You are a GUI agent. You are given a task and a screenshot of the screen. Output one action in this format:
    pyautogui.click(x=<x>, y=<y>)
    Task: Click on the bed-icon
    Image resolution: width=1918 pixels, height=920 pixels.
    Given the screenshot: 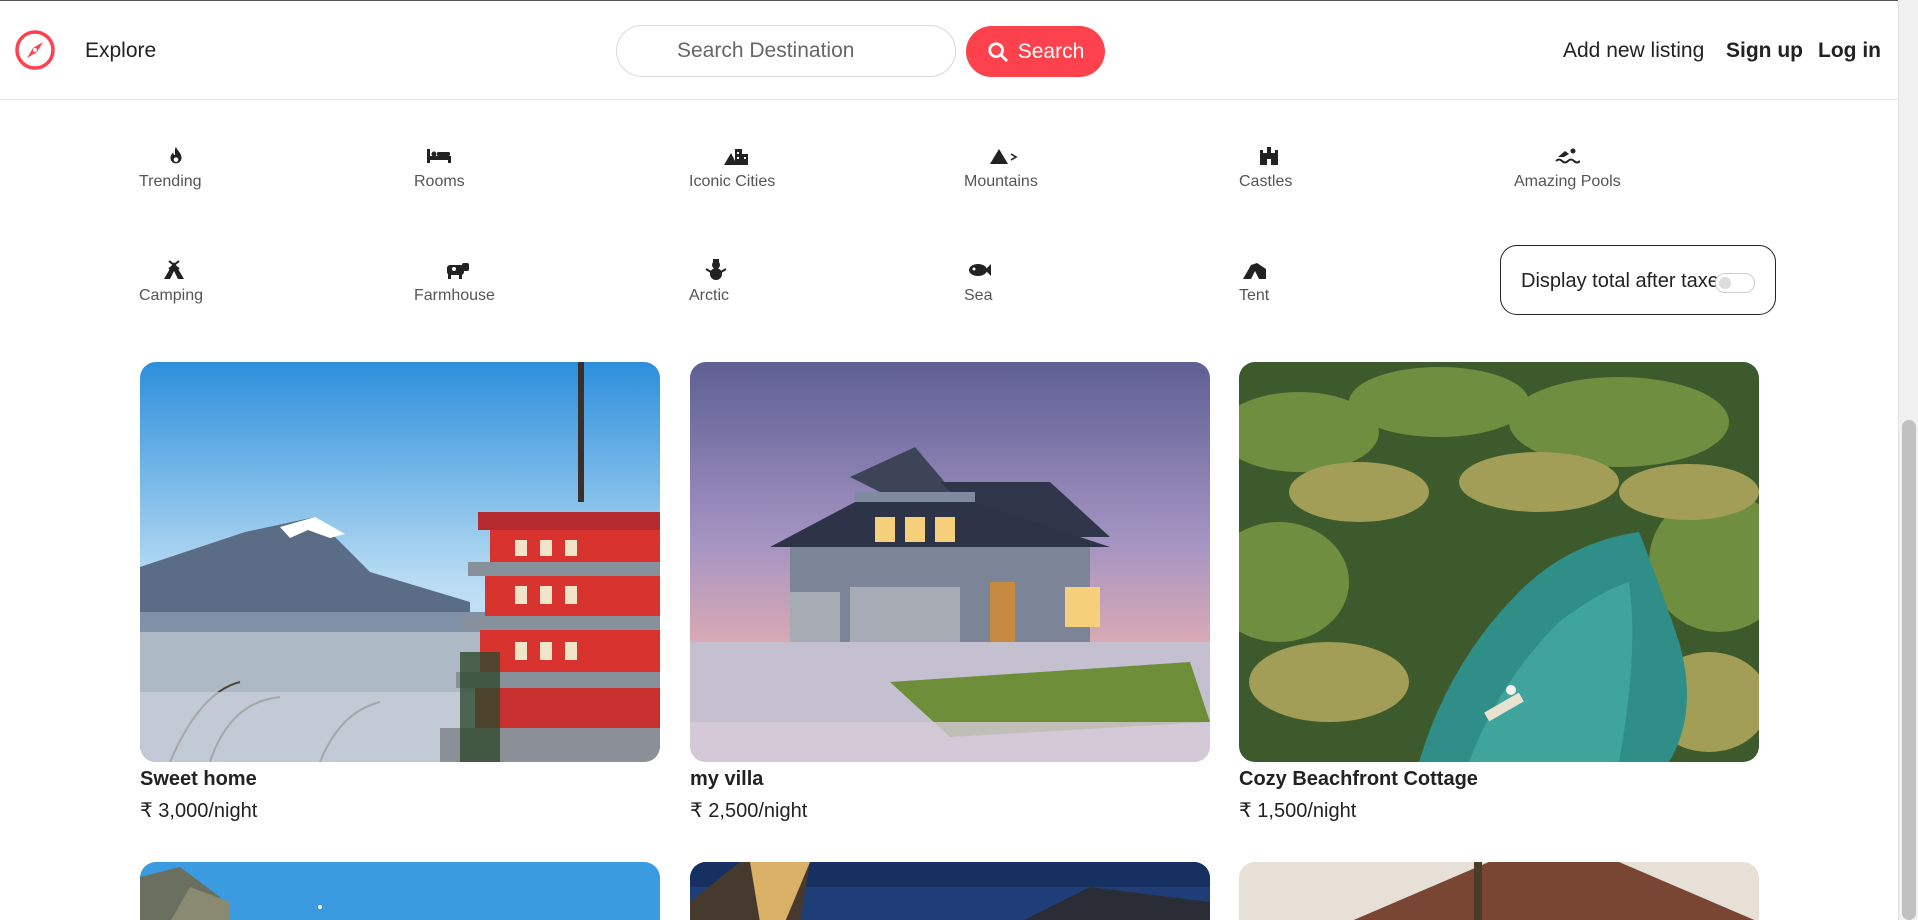 What is the action you would take?
    pyautogui.click(x=494, y=157)
    